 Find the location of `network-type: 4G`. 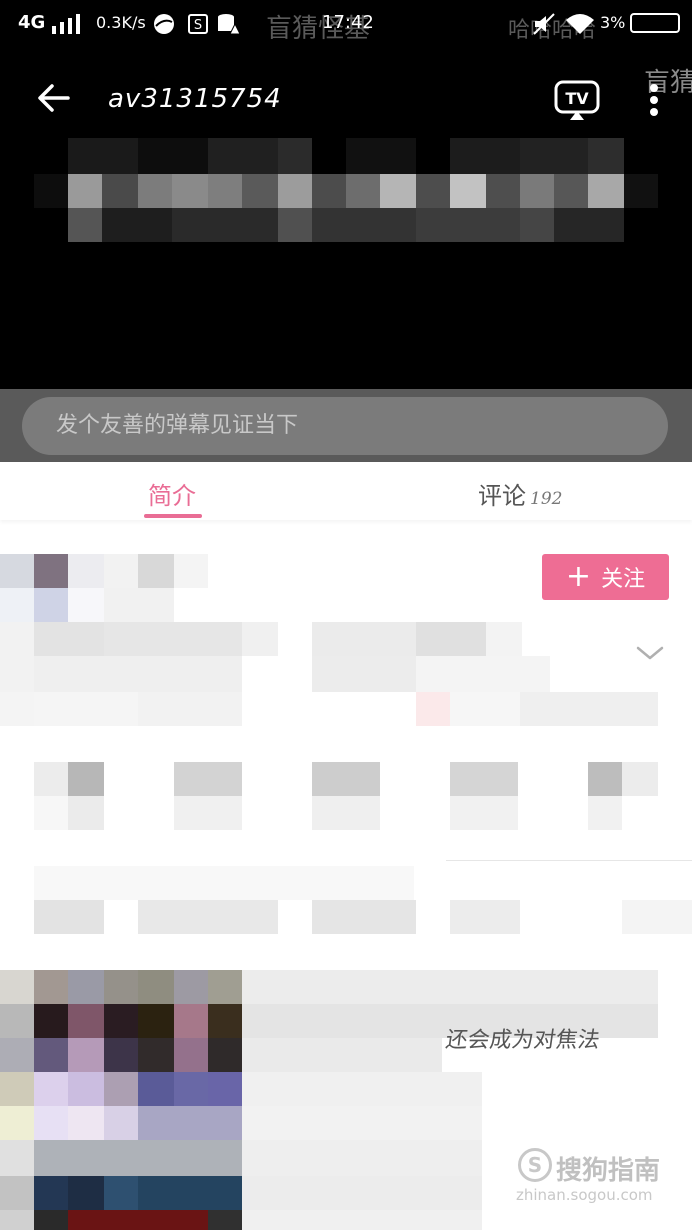

network-type: 4G is located at coordinates (32, 22).